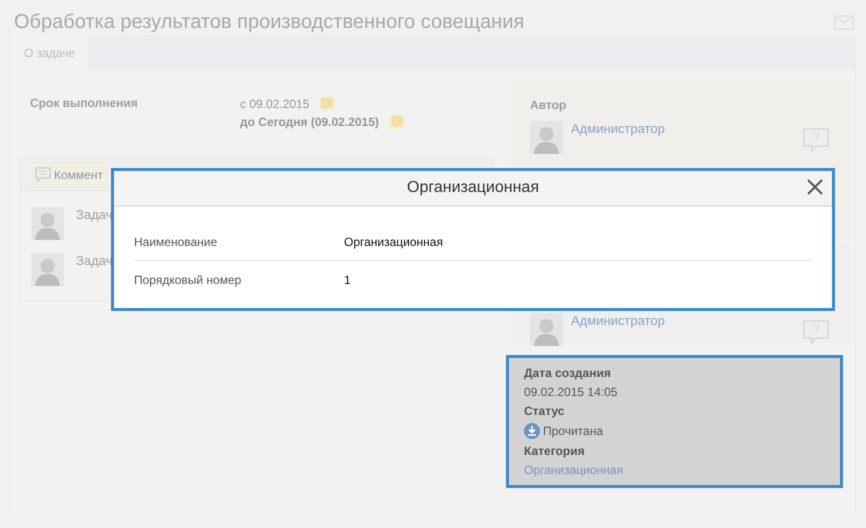 The image size is (866, 528). I want to click on date-text: с 09.02.2015, so click(275, 104).